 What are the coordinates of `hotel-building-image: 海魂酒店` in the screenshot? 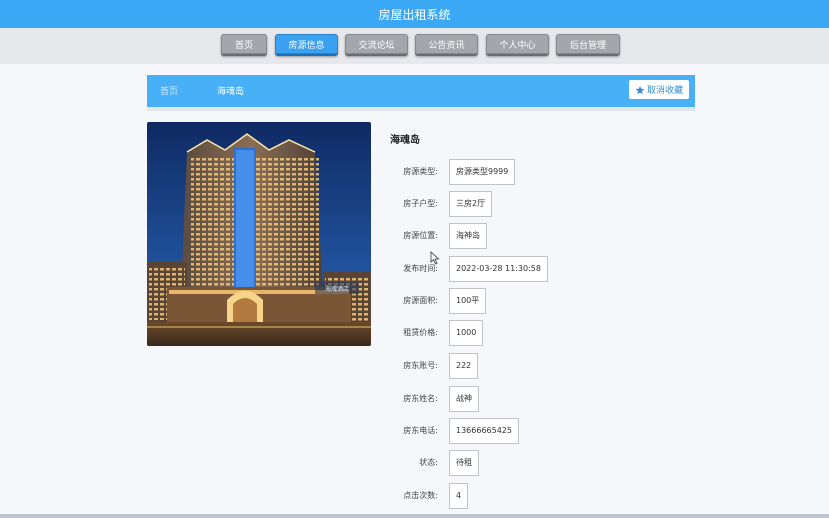 It's located at (259, 234).